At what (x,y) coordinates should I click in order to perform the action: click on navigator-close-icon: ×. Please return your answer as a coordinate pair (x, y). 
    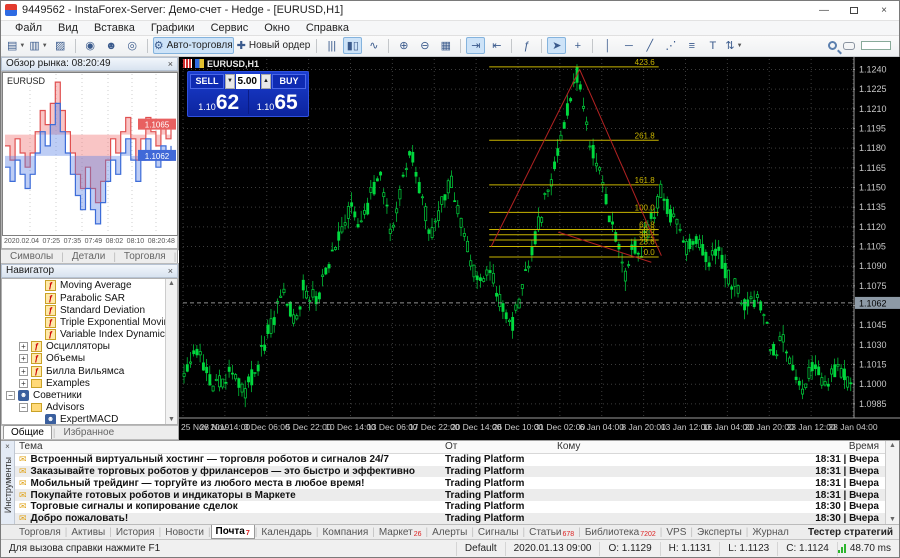
    Looking at the image, I should click on (170, 271).